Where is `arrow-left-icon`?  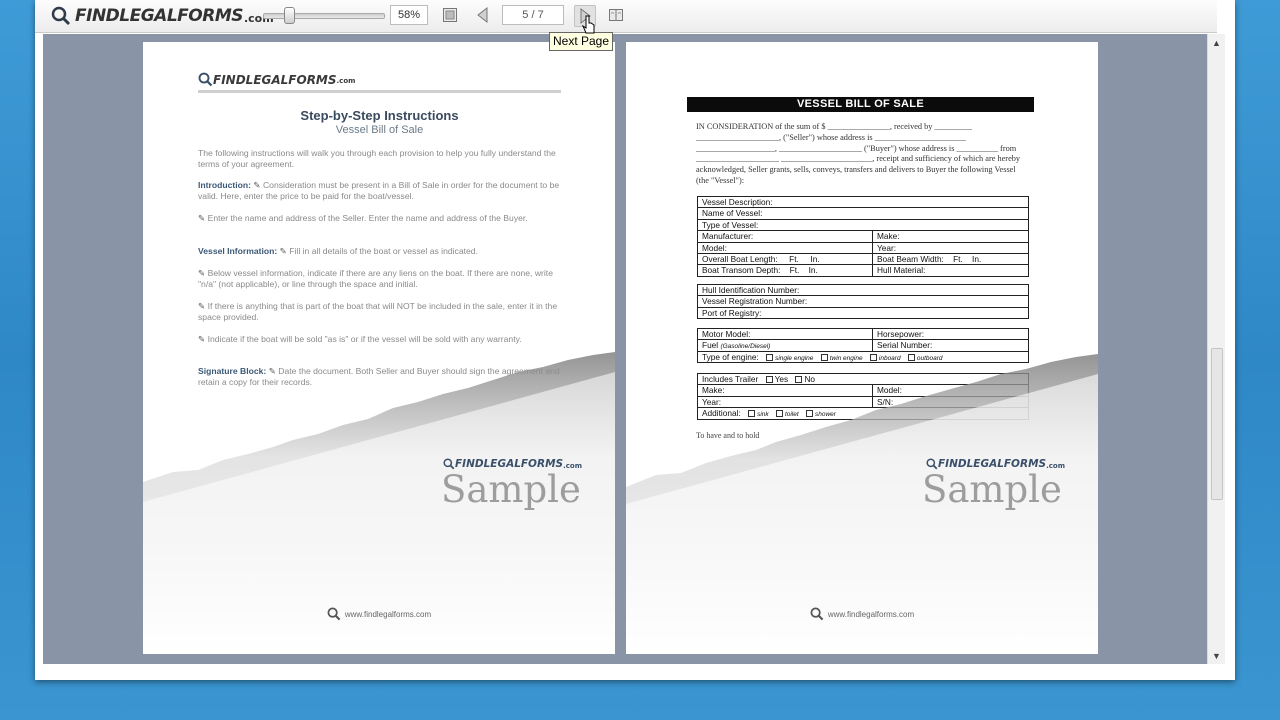 arrow-left-icon is located at coordinates (482, 15).